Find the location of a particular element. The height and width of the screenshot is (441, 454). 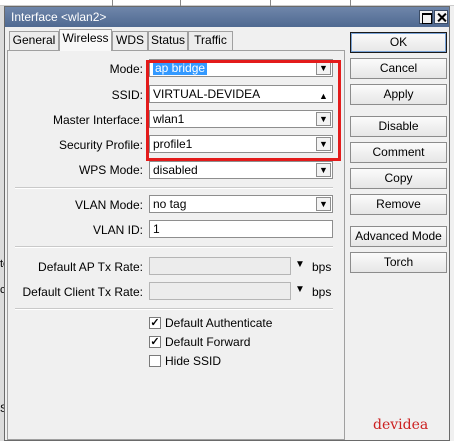

vlan-id-label: VLAN ID: is located at coordinates (117, 230).